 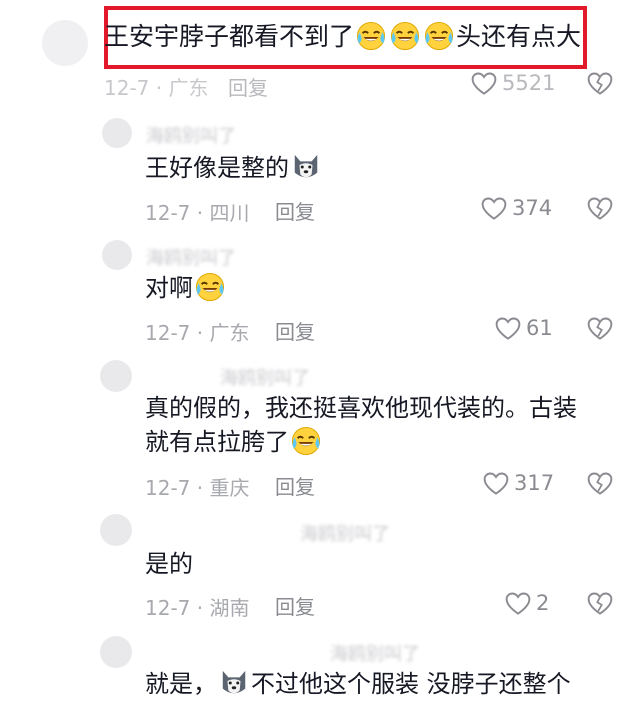 I want to click on reply-text-part1: 就是，, so click(x=181, y=684).